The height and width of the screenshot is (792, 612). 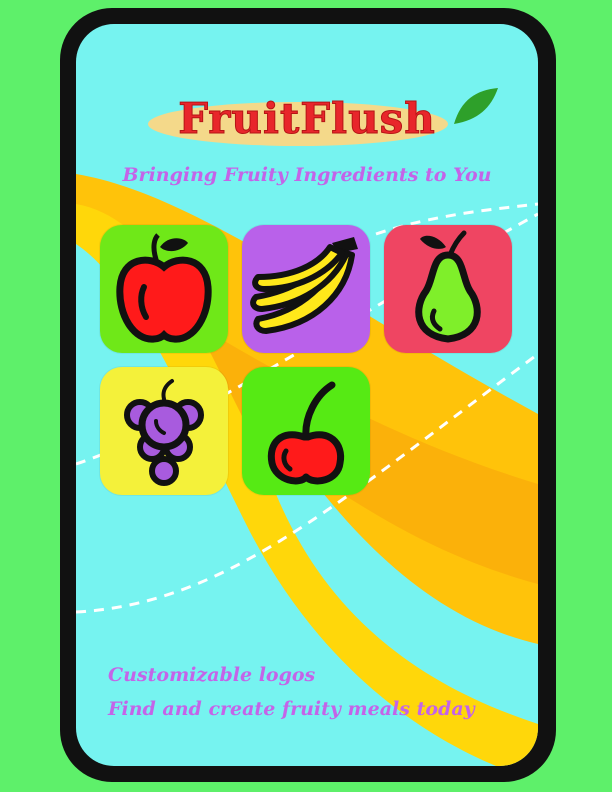 What do you see at coordinates (212, 675) in the screenshot?
I see `footer-line-logos: Customizable logos` at bounding box center [212, 675].